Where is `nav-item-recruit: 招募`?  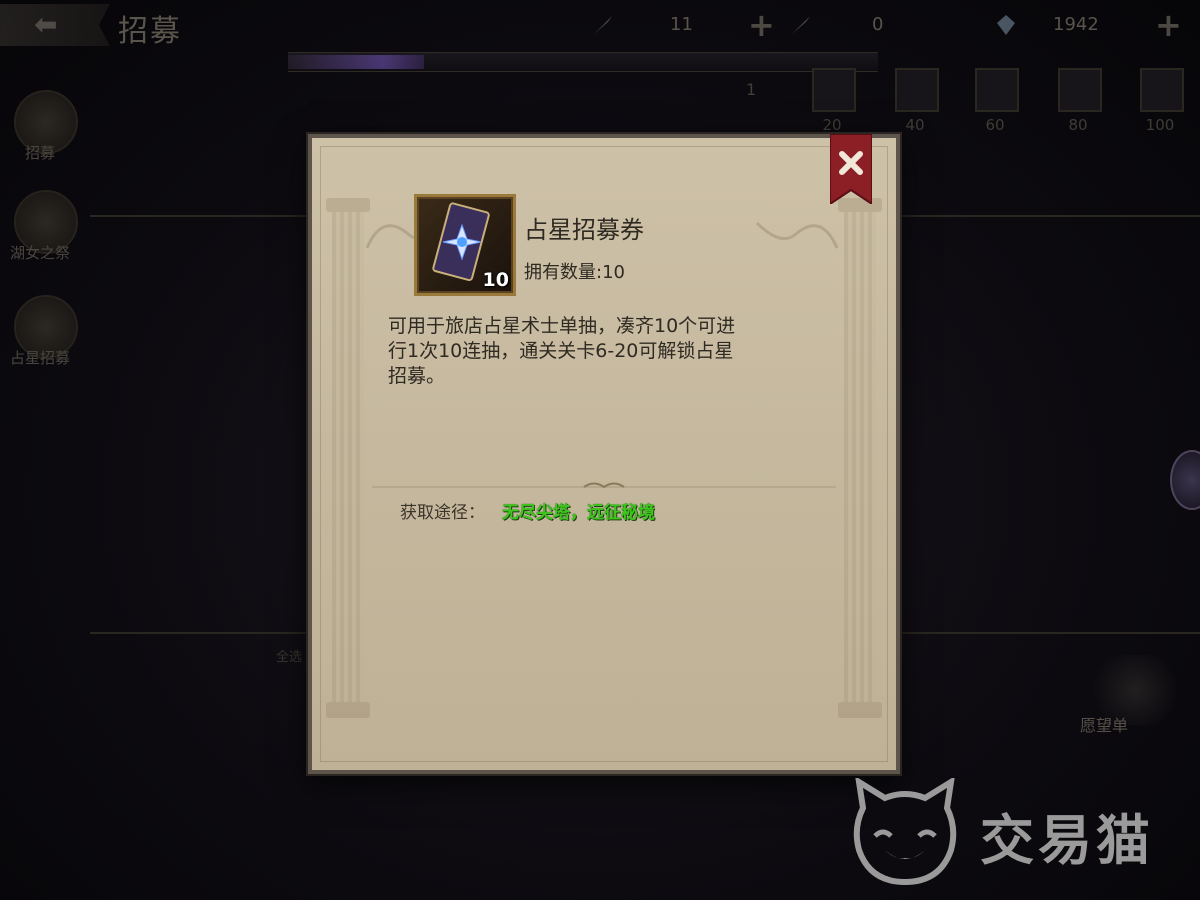
nav-item-recruit: 招募 is located at coordinates (45, 130).